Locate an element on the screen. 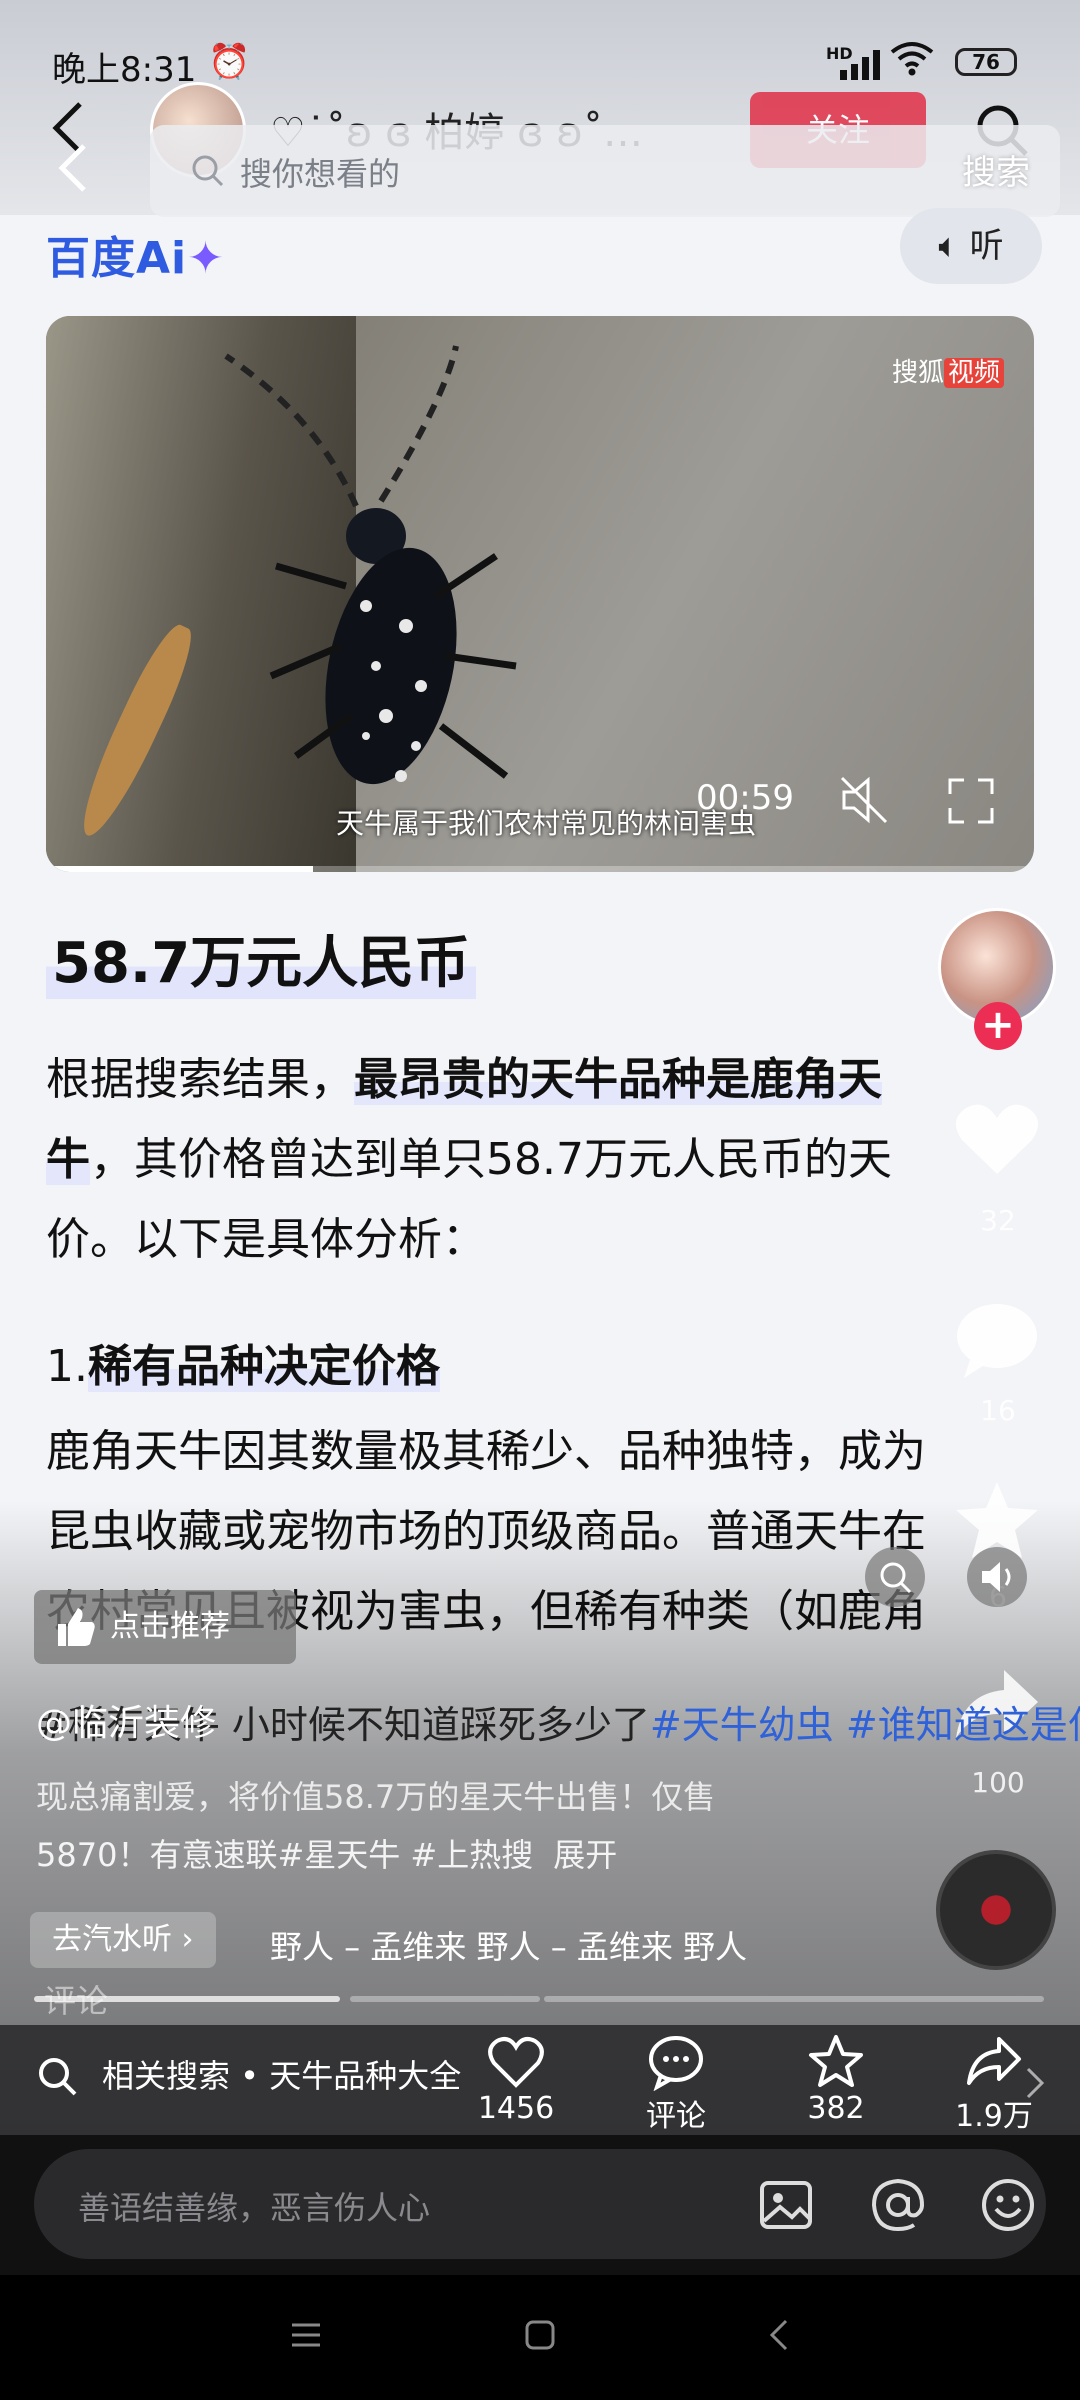 The width and height of the screenshot is (1080, 2400). status-bar: 晚上8:31 ⏰ HD 76 is located at coordinates (540, 65).